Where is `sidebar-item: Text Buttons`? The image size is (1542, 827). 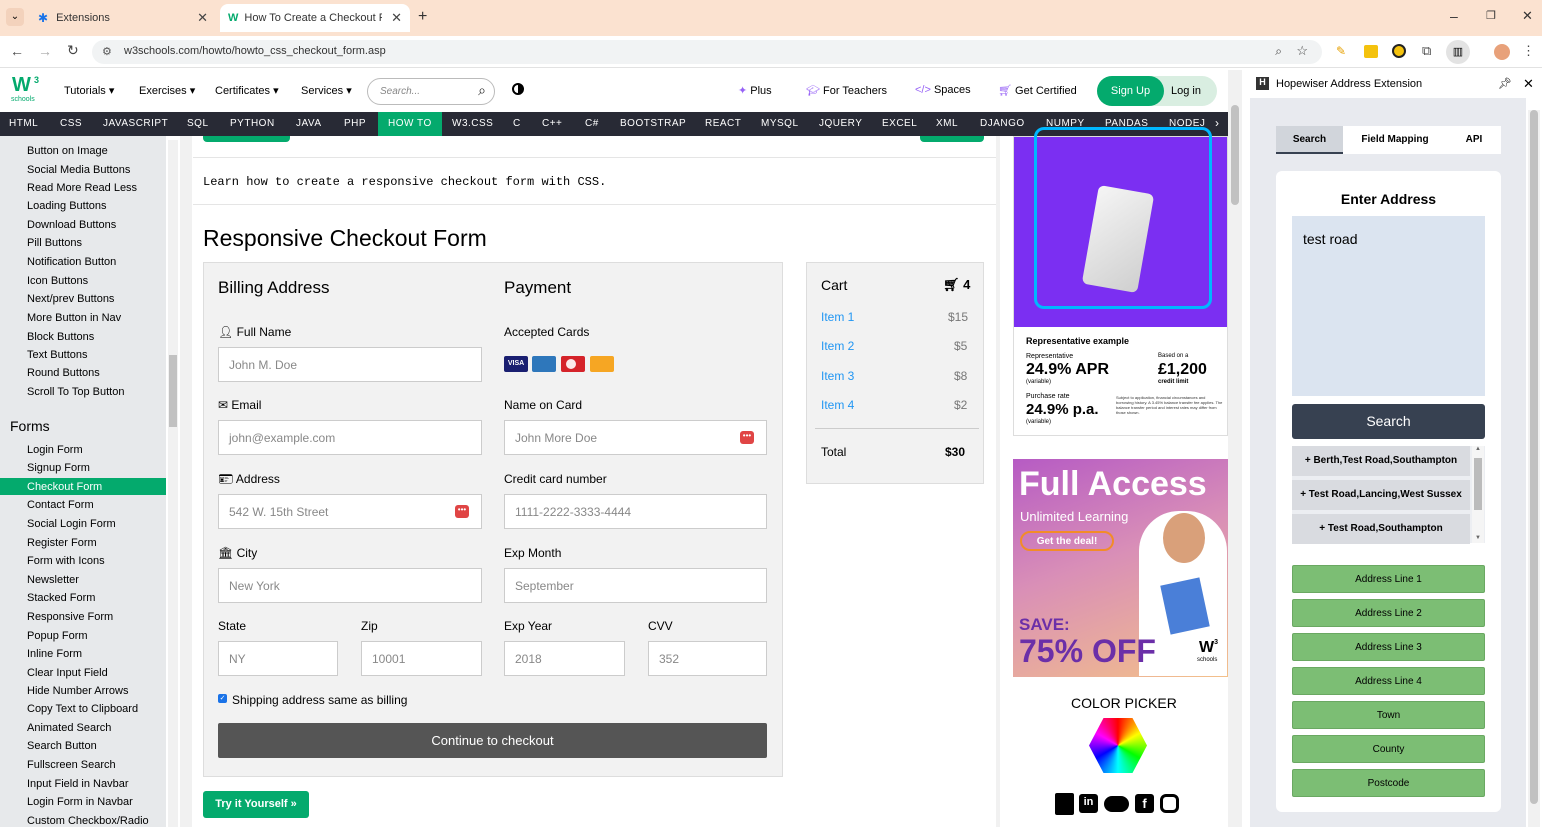 sidebar-item: Text Buttons is located at coordinates (57, 355).